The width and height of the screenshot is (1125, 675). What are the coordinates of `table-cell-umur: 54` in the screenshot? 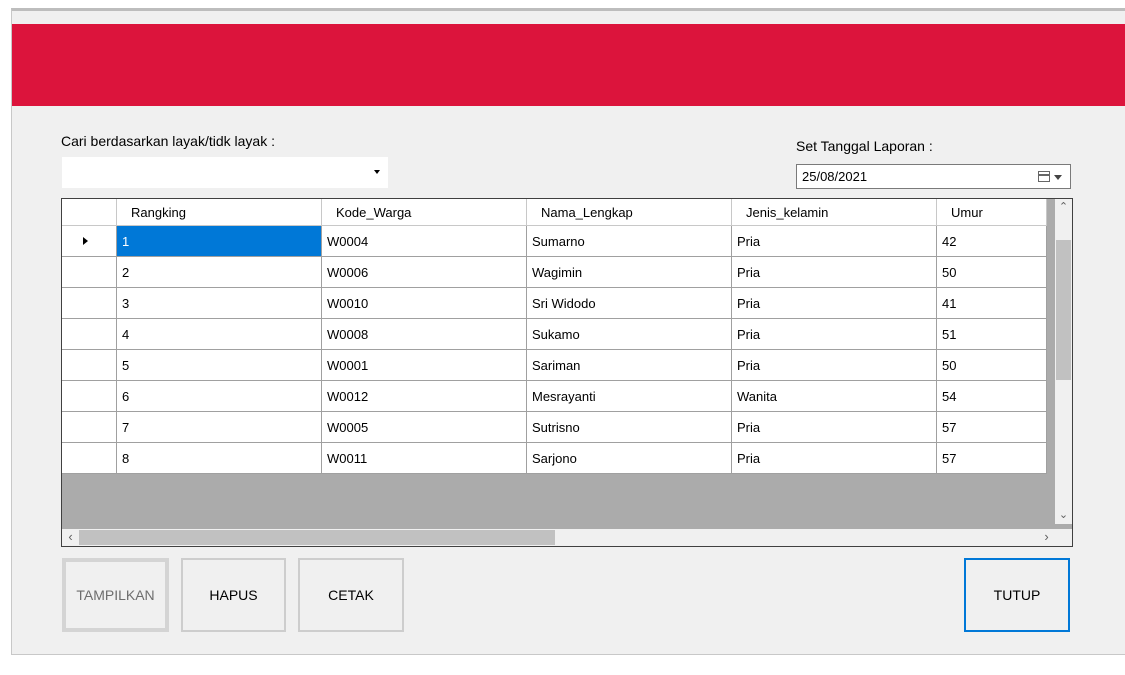 It's located at (992, 396).